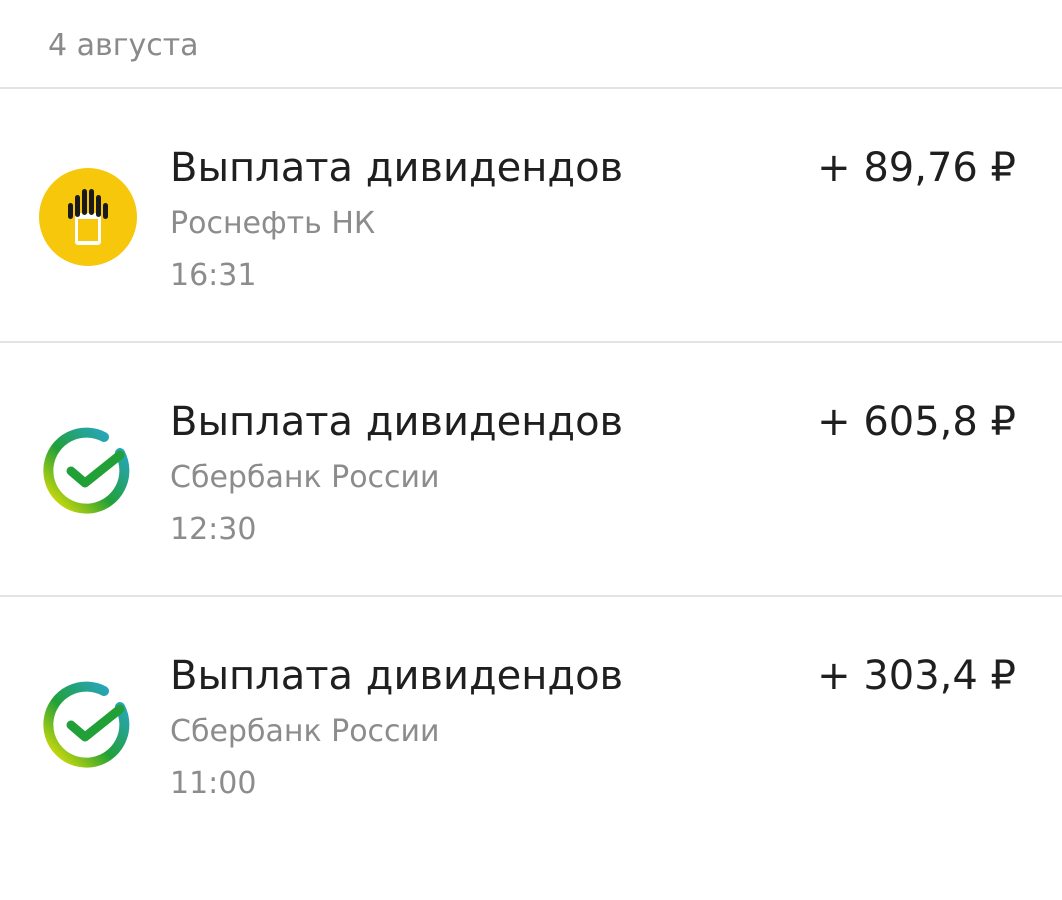 This screenshot has width=1062, height=900. What do you see at coordinates (213, 275) in the screenshot?
I see `operation-time: 16:31` at bounding box center [213, 275].